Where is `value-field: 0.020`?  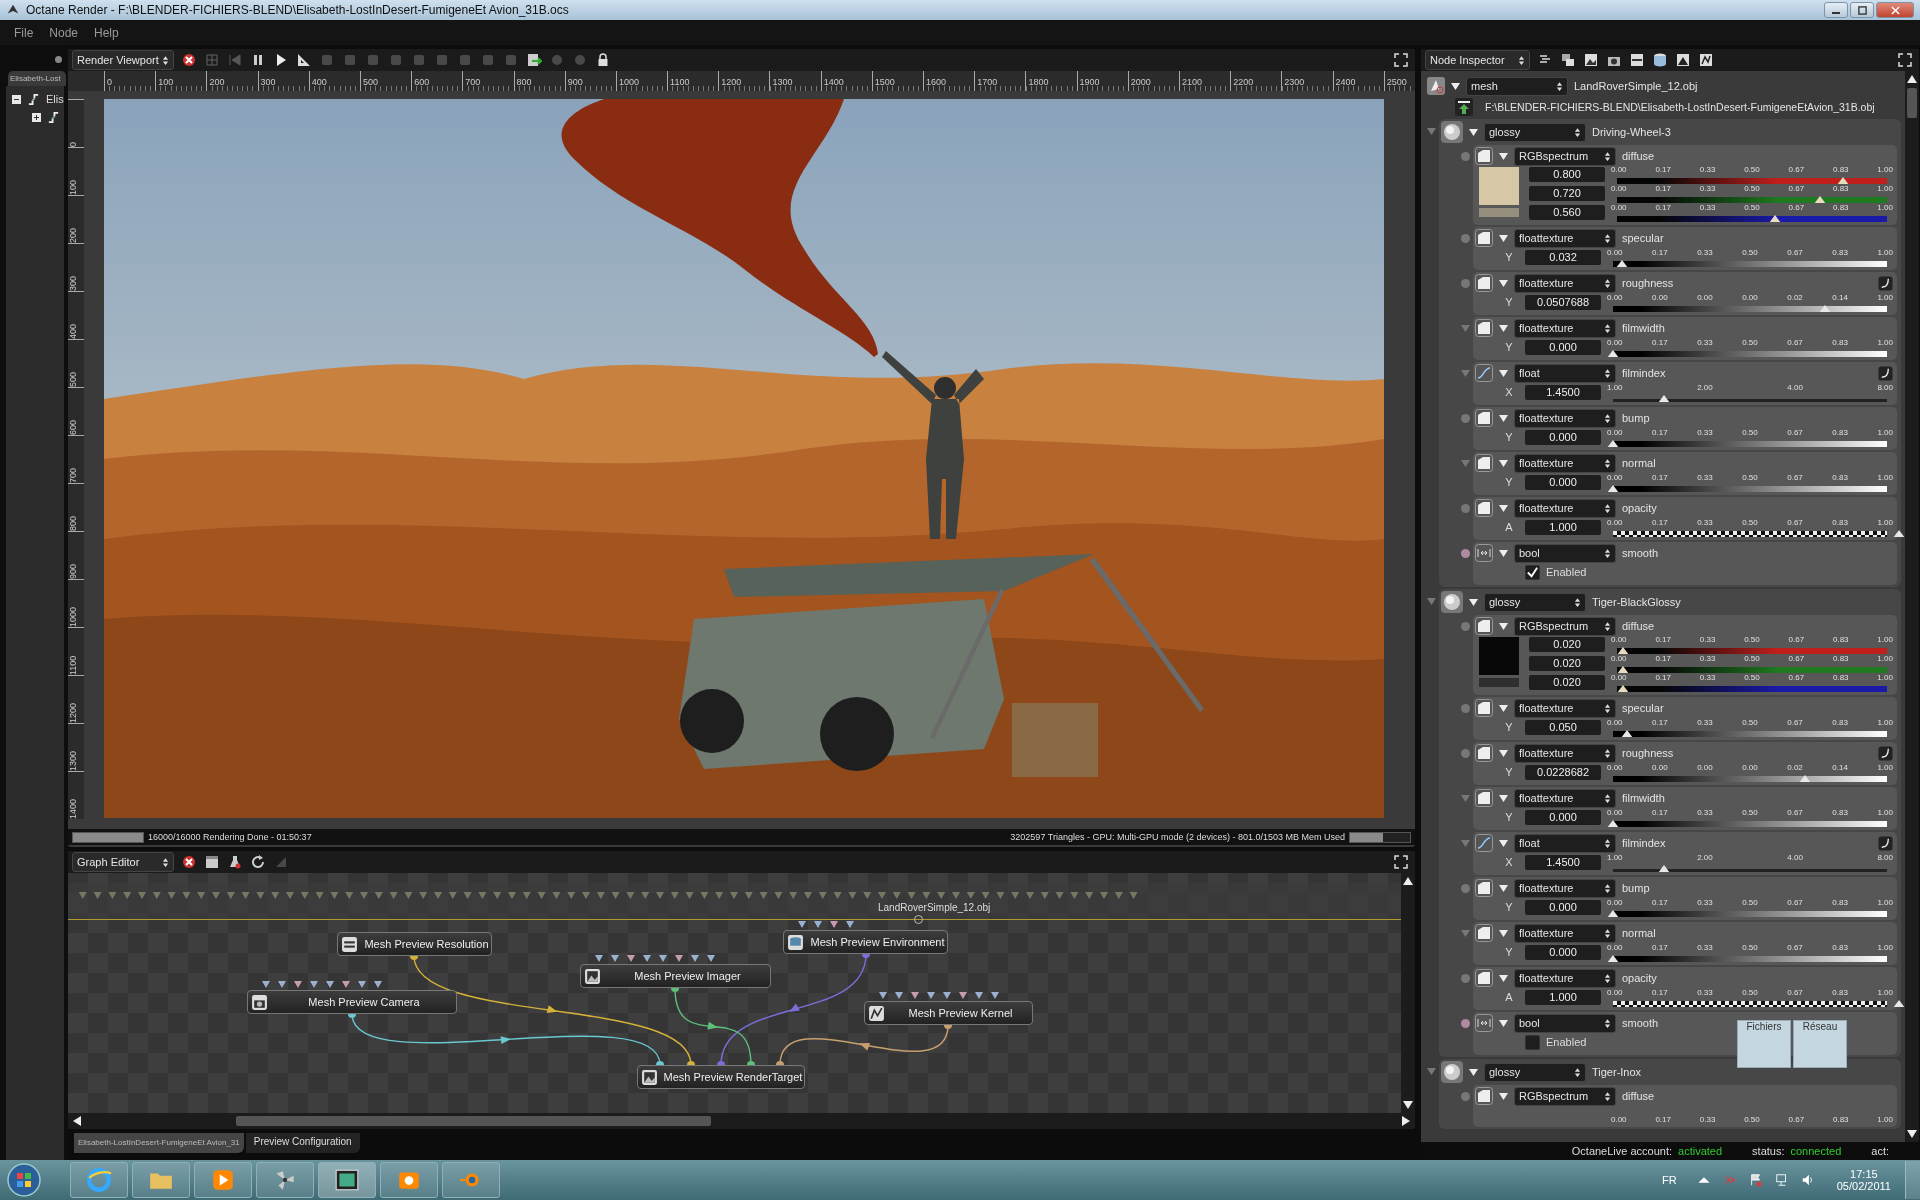
value-field: 0.020 is located at coordinates (1567, 682).